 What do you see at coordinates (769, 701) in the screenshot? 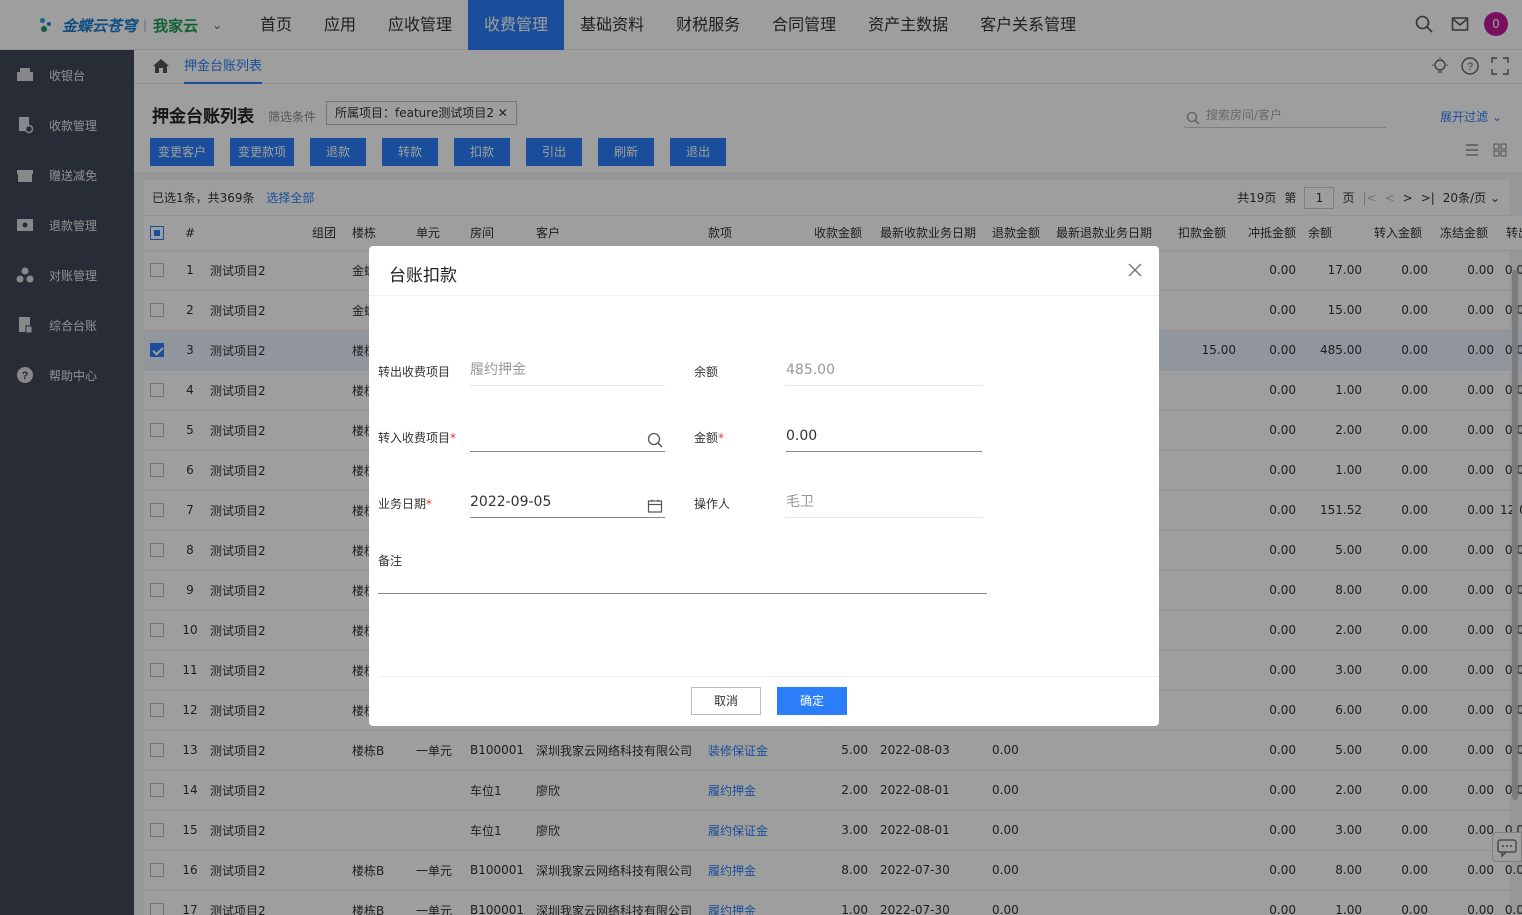
I see `dialog-footer: 取消 确定` at bounding box center [769, 701].